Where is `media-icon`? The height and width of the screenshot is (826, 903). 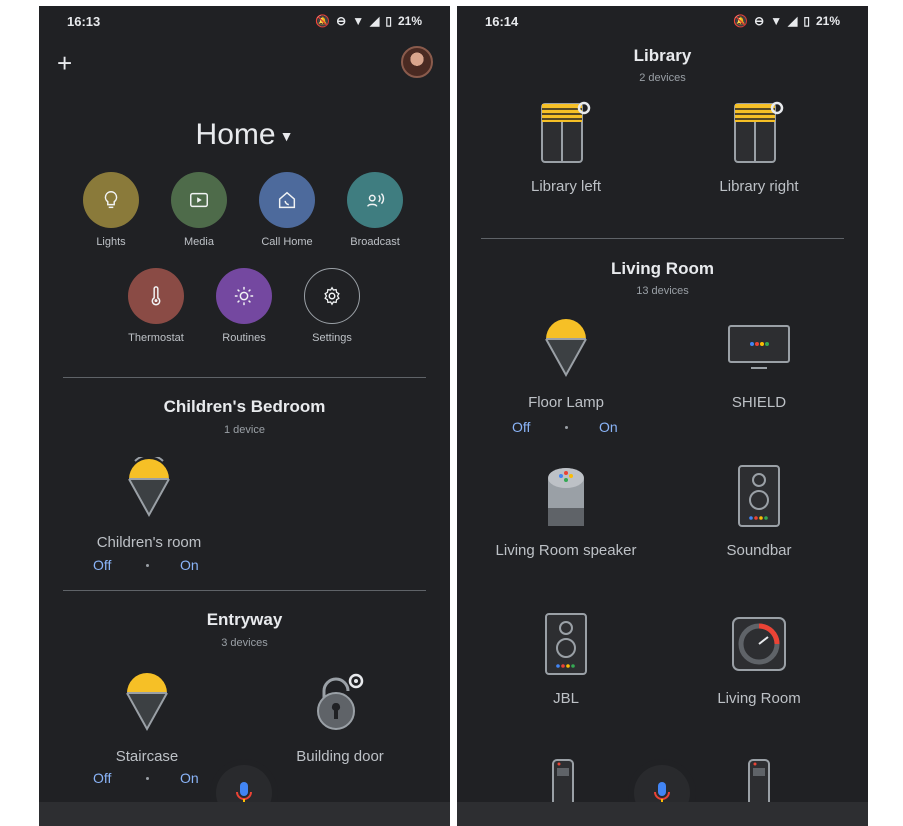
media-icon is located at coordinates (199, 200).